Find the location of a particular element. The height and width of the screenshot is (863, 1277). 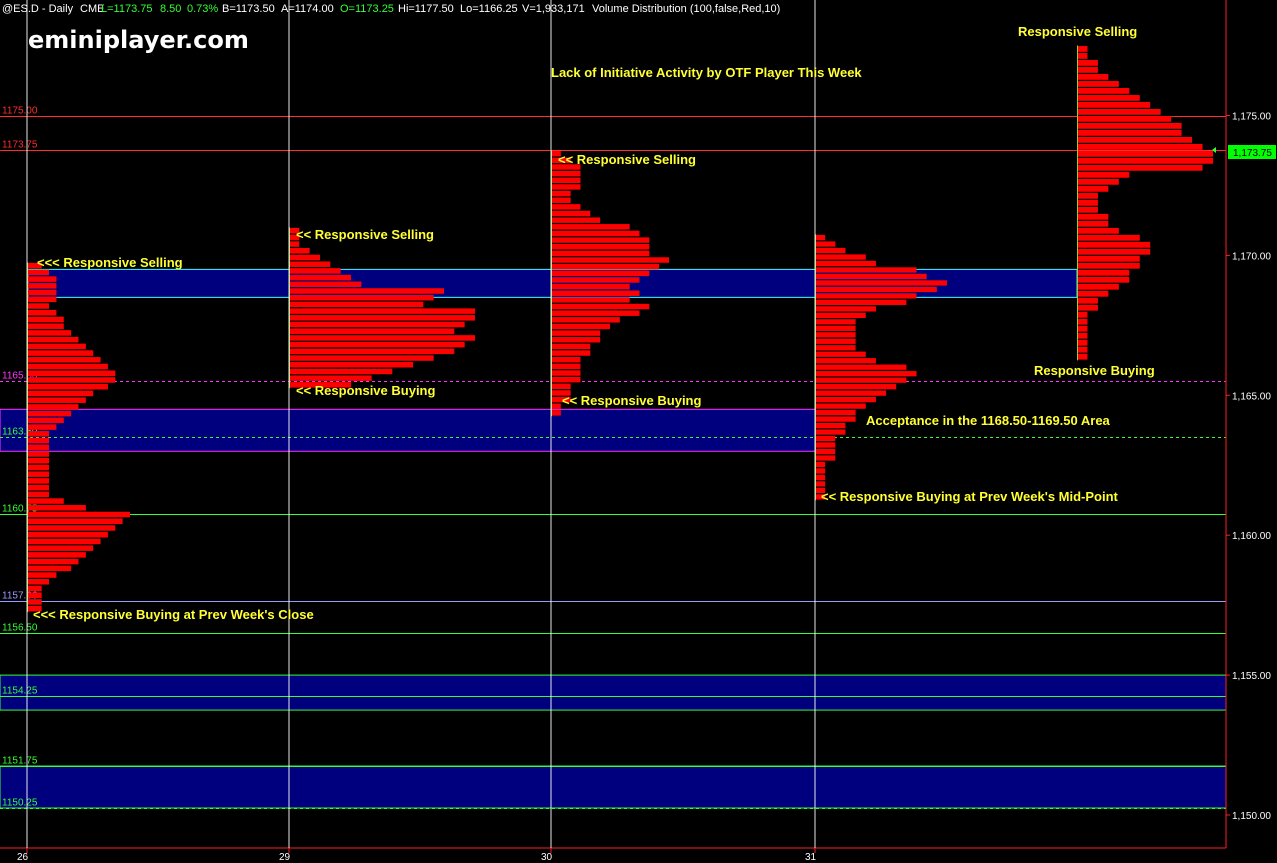

annotation-label: <<< Responsive Selling is located at coordinates (110, 262).